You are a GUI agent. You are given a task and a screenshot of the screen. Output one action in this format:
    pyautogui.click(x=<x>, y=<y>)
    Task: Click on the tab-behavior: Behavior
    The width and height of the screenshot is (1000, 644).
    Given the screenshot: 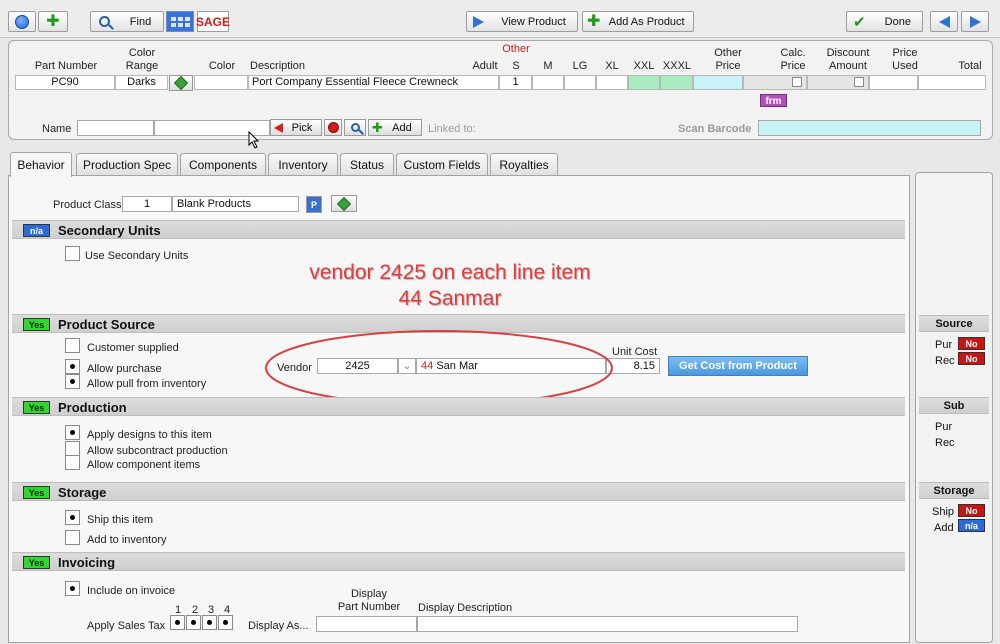 What is the action you would take?
    pyautogui.click(x=41, y=164)
    